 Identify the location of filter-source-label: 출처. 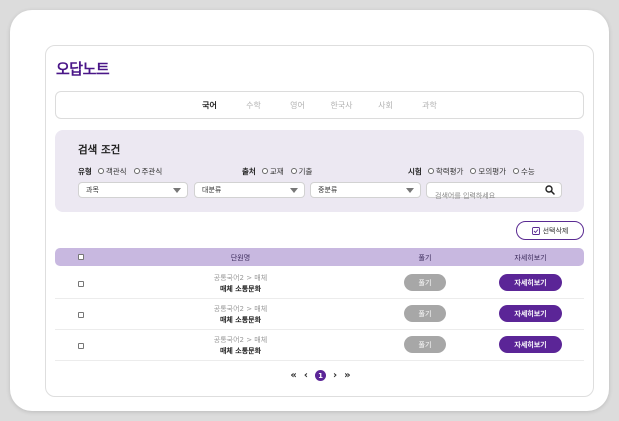
(249, 171).